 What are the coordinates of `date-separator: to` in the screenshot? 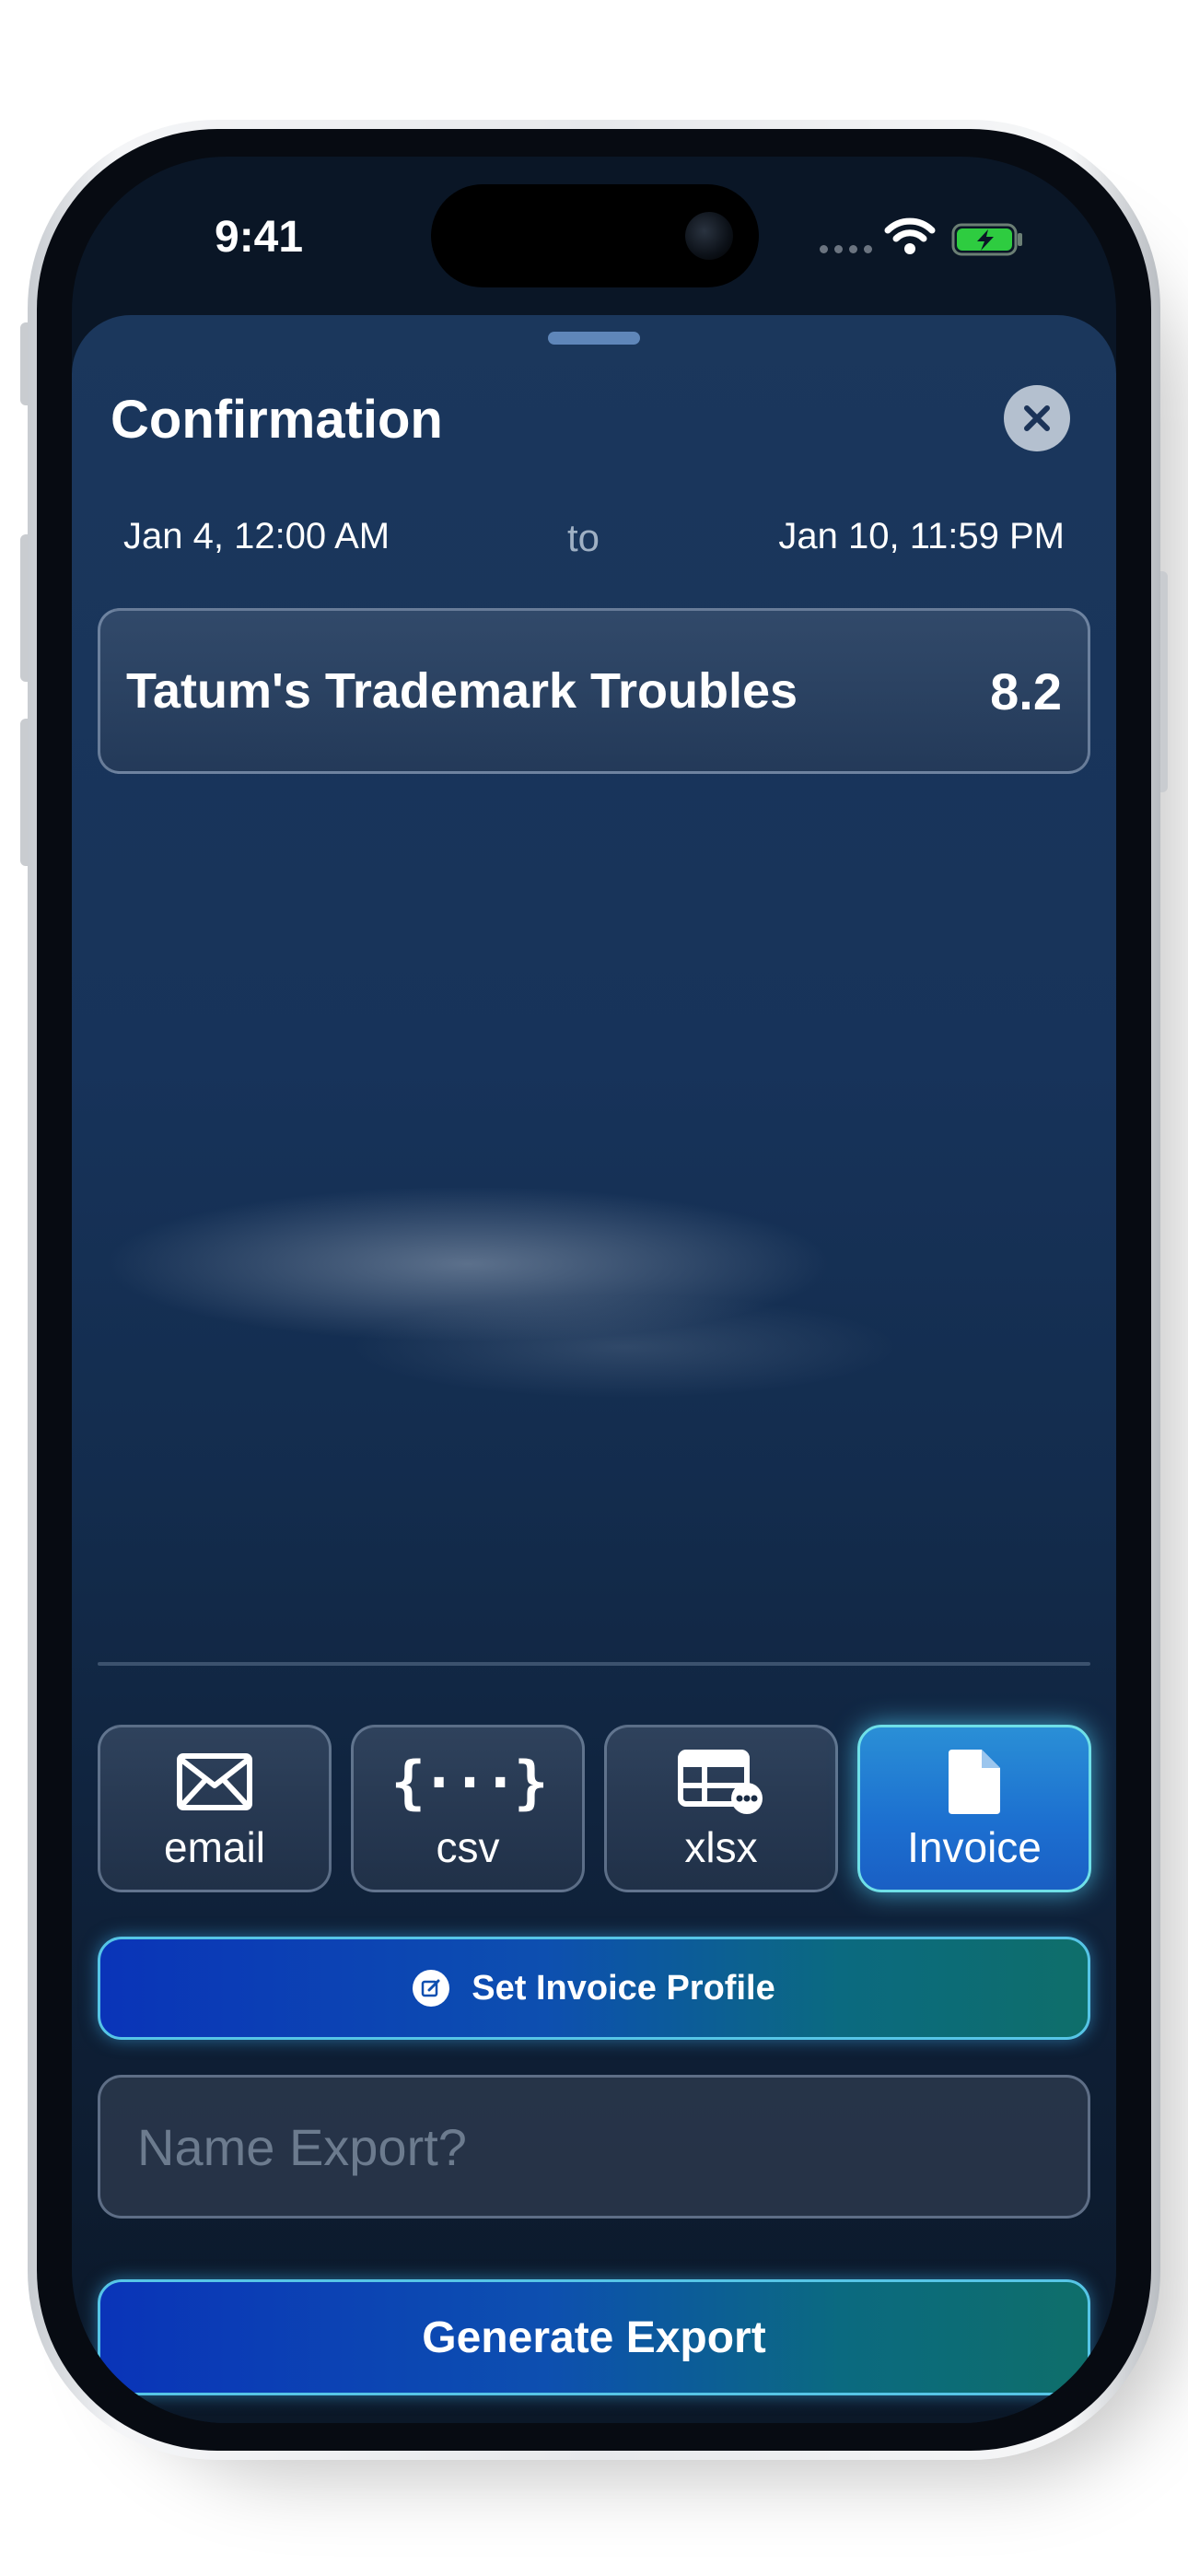 It's located at (583, 537).